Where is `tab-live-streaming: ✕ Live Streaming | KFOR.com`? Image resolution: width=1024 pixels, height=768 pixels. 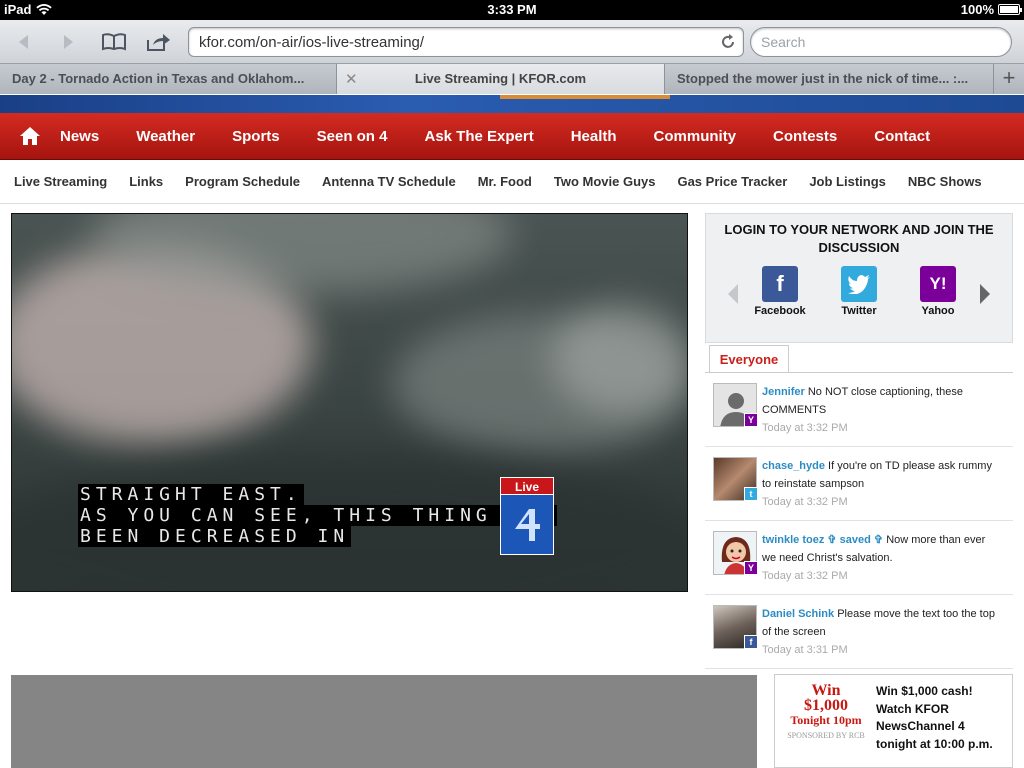
tab-live-streaming: ✕ Live Streaming | KFOR.com is located at coordinates (501, 79).